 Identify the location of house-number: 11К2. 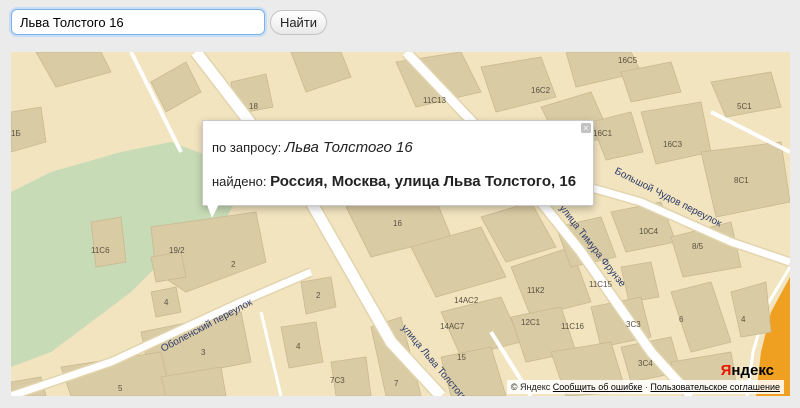
(536, 290).